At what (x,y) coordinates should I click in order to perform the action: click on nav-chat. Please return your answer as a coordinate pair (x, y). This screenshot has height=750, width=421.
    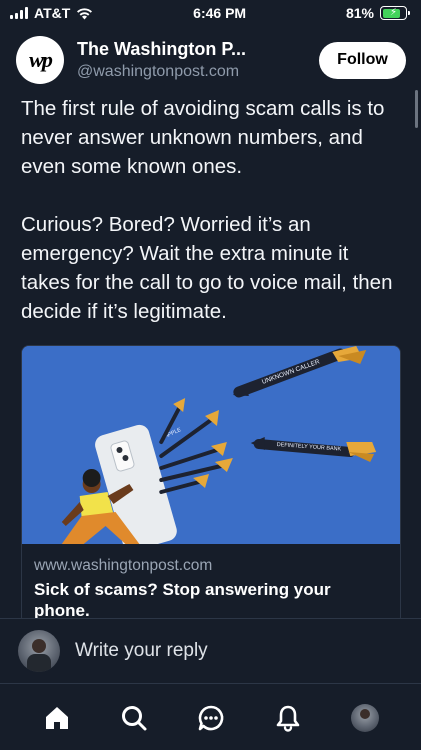
    Looking at the image, I should click on (211, 718).